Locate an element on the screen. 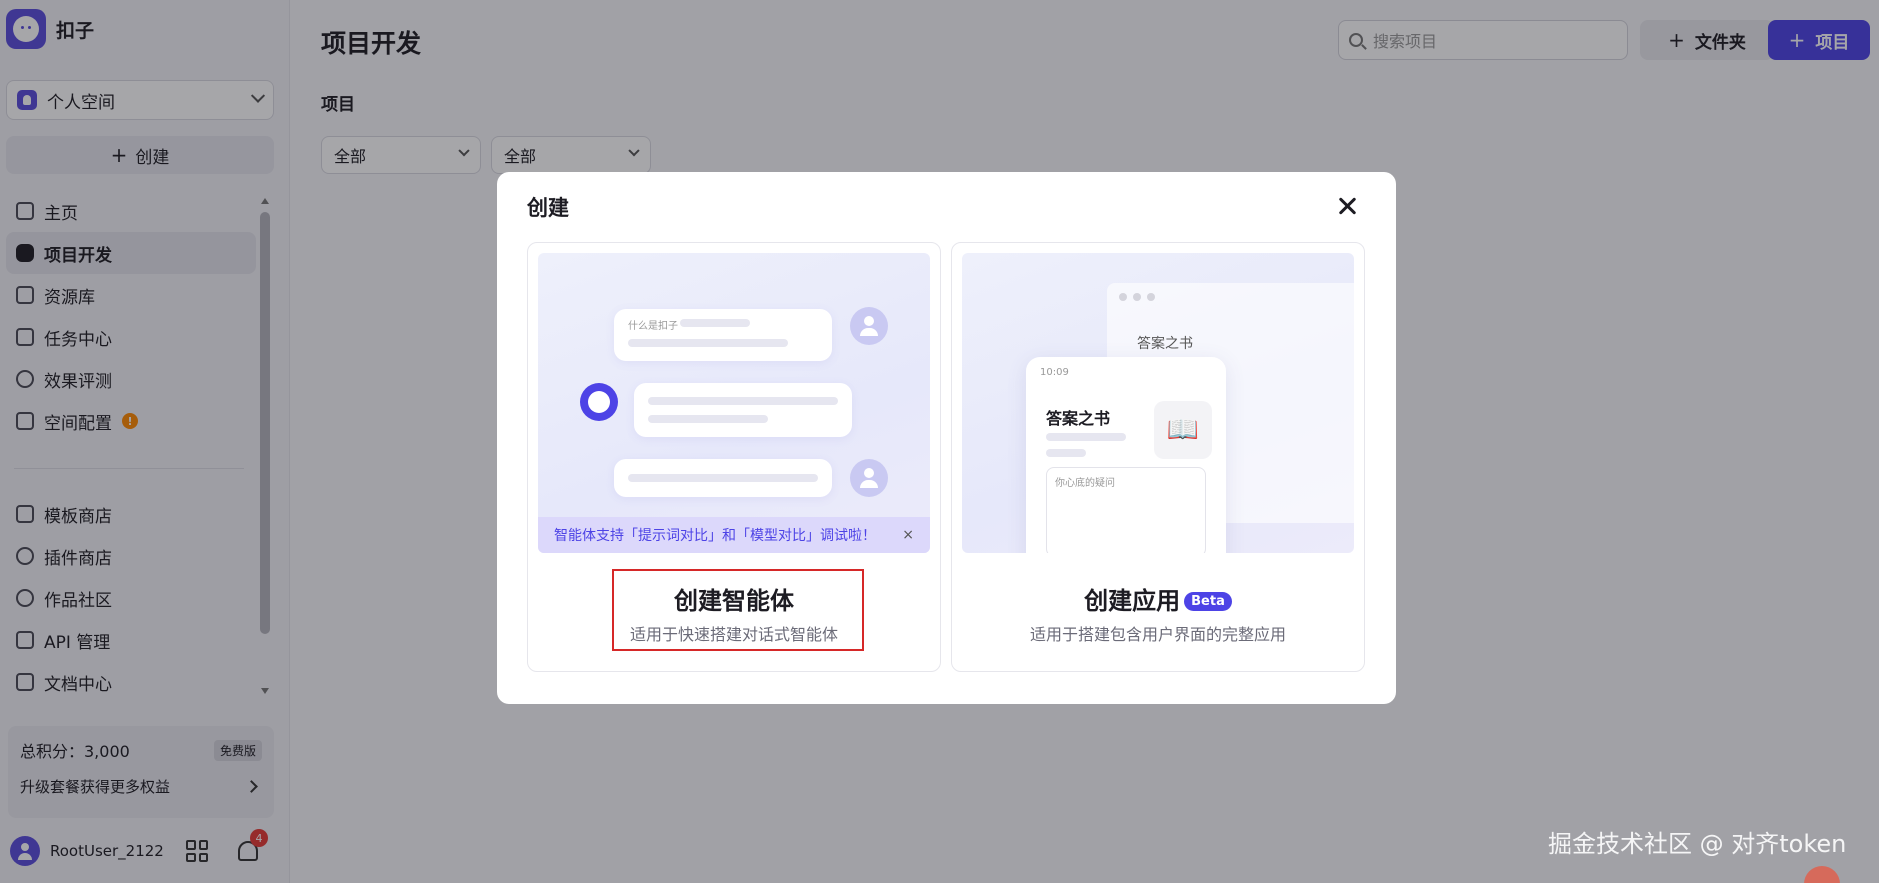 The image size is (1879, 883). preview-question: 什么是扣子 is located at coordinates (653, 326).